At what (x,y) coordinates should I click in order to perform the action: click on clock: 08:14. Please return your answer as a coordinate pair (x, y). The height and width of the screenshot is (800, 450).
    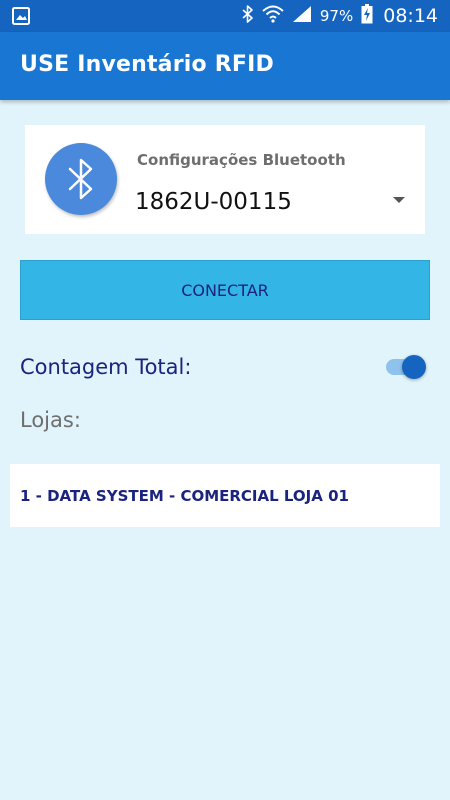
    Looking at the image, I should click on (410, 16).